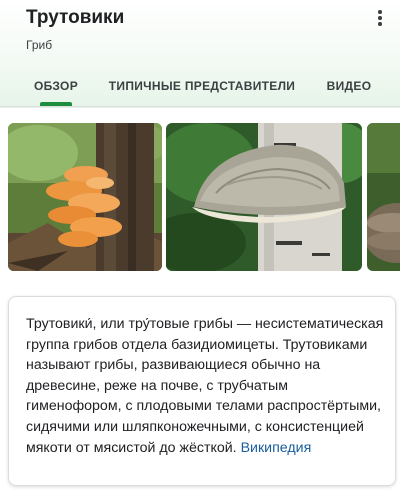 The image size is (400, 500). I want to click on wikipedia-link: Википедия, so click(276, 448).